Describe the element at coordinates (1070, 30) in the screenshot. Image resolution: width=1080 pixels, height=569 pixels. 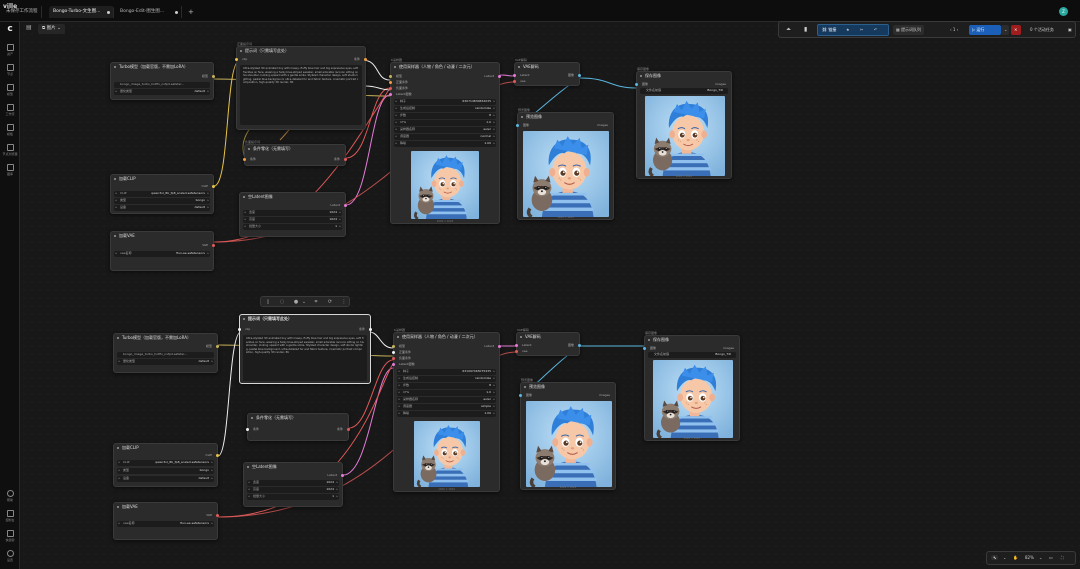
I see `panel-right-icon: ▣` at that location.